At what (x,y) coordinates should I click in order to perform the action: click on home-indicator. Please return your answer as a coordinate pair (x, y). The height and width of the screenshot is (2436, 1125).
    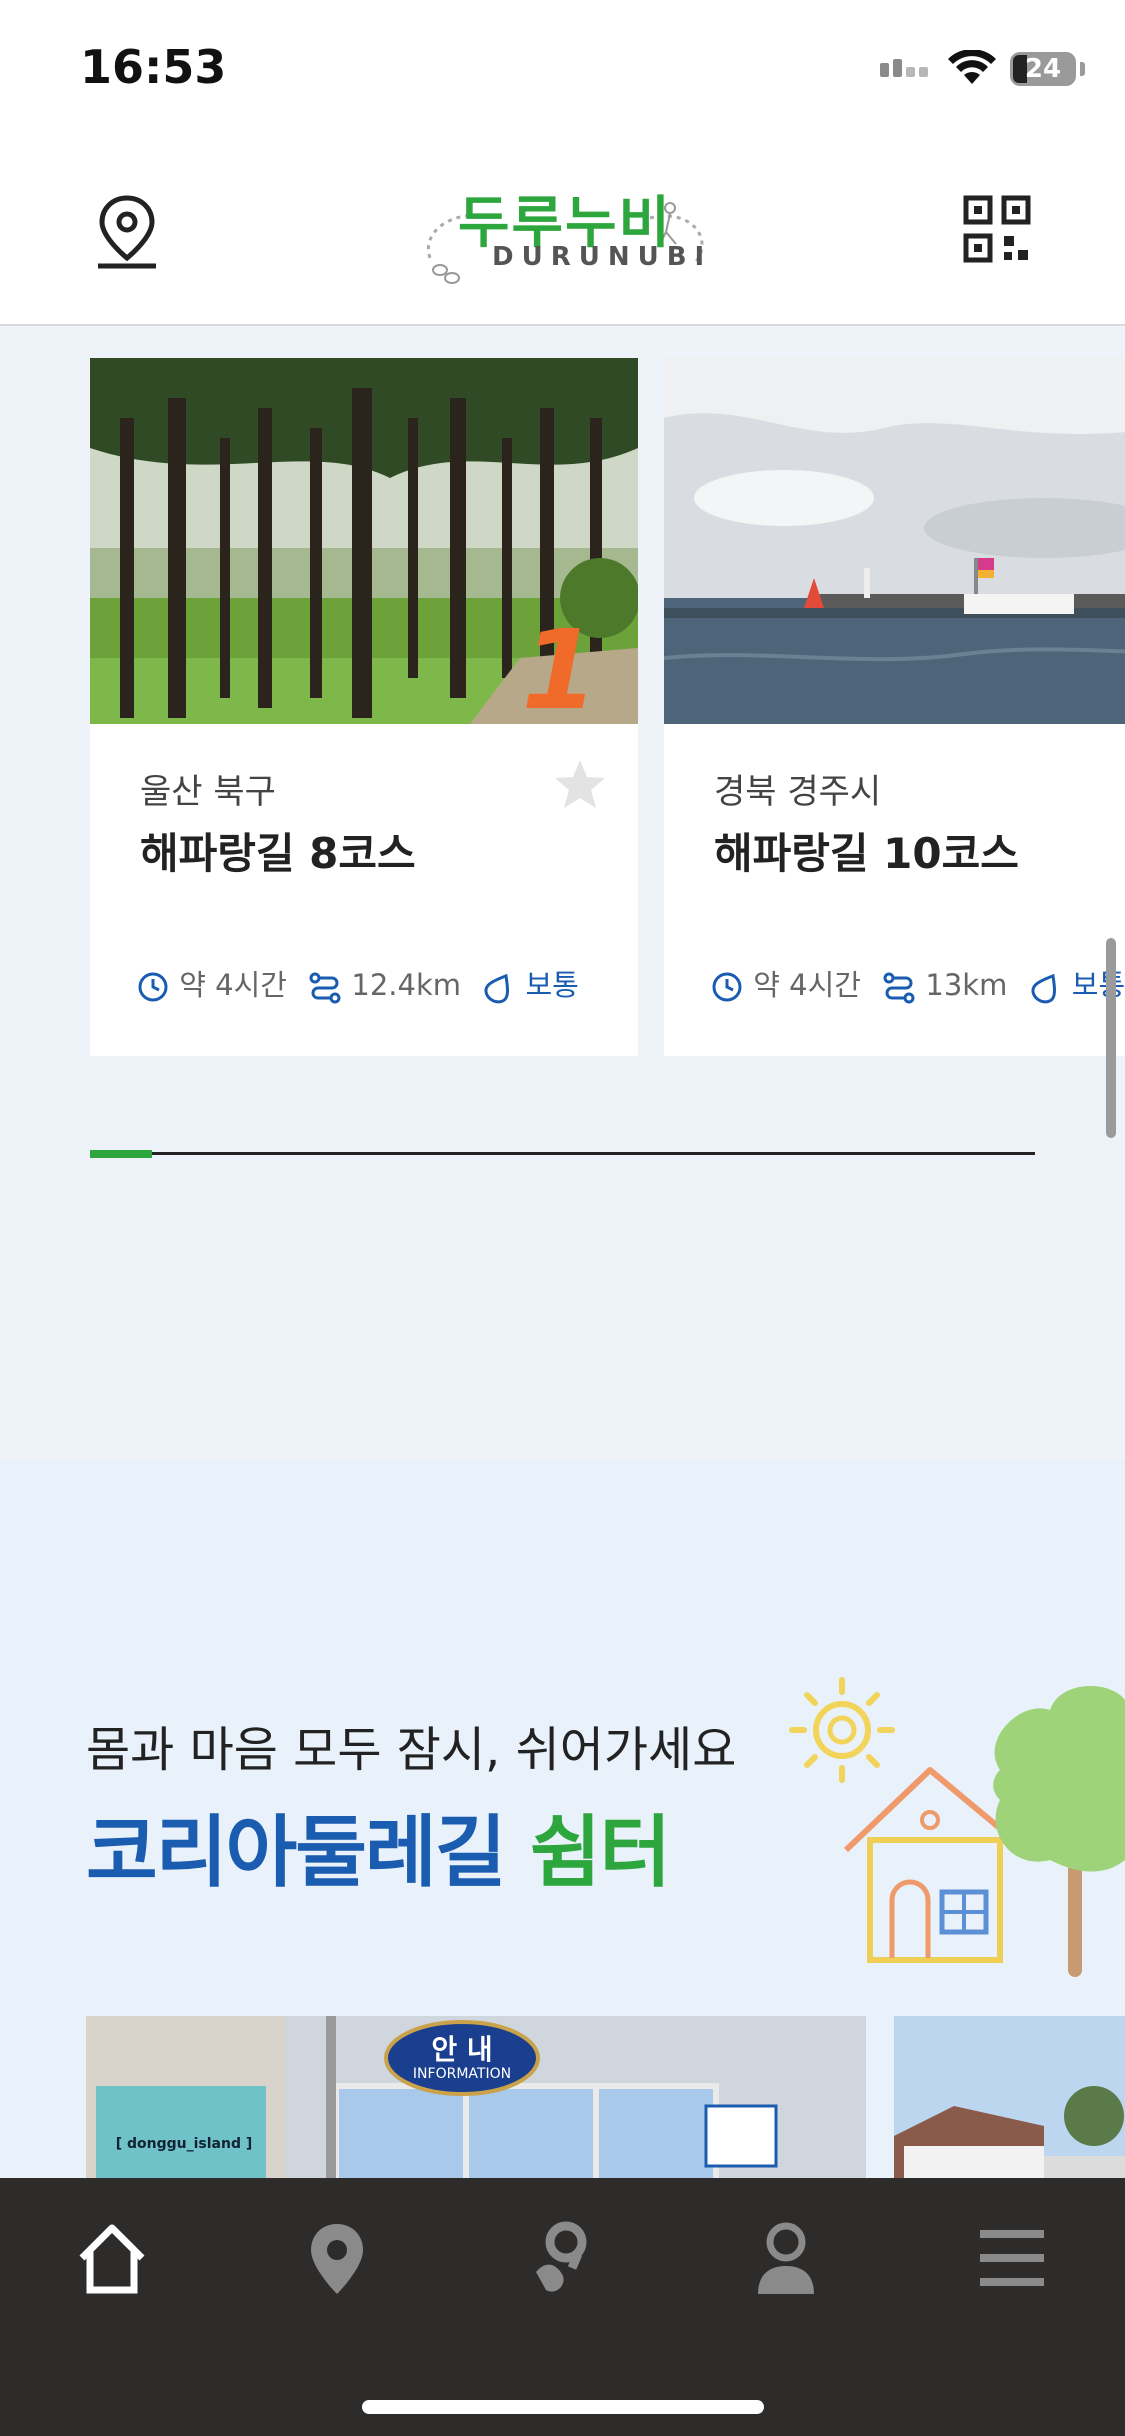
    Looking at the image, I should click on (563, 2407).